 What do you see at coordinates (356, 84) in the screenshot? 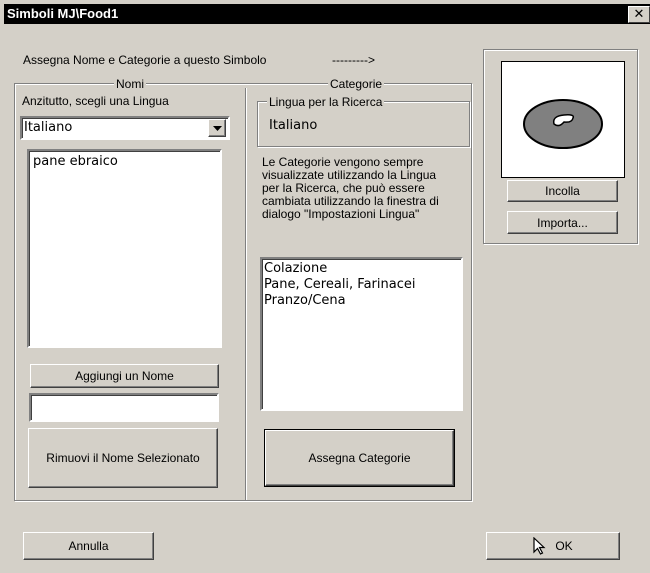
I see `categorie-legend: Categorie` at bounding box center [356, 84].